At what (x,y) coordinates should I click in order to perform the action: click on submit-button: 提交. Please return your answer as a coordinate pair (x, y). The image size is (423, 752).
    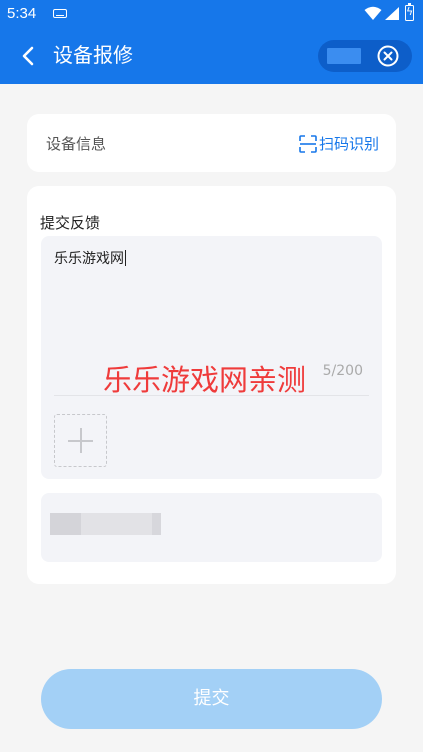
    Looking at the image, I should click on (211, 699).